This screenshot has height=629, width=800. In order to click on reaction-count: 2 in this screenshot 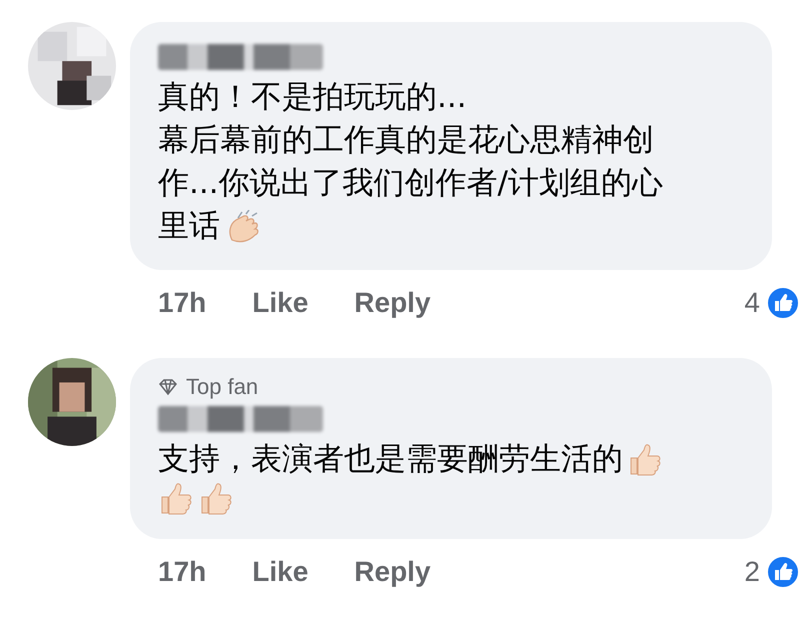, I will do `click(752, 572)`.